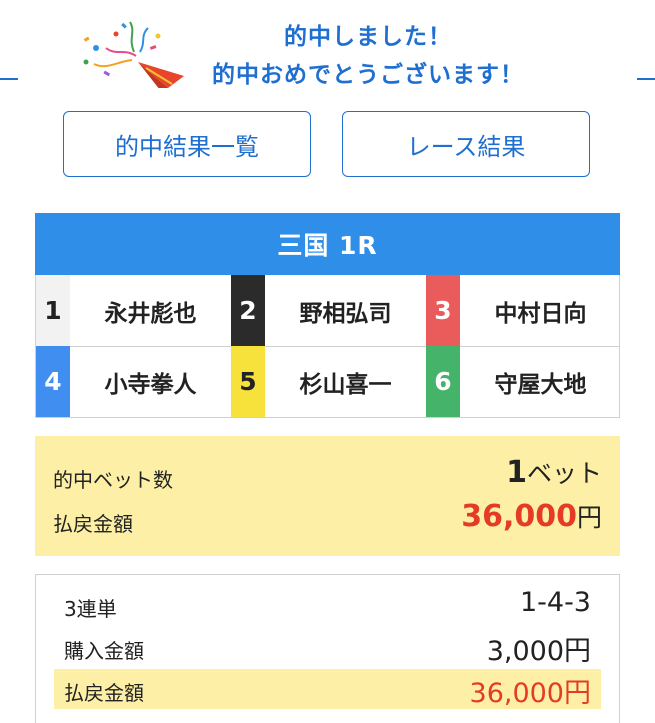  I want to click on racer-cell: 6 守屋大地, so click(523, 381).